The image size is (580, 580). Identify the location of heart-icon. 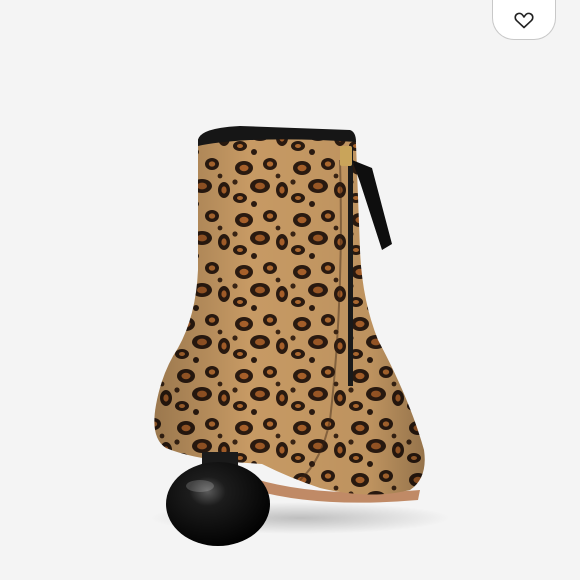
(524, 20).